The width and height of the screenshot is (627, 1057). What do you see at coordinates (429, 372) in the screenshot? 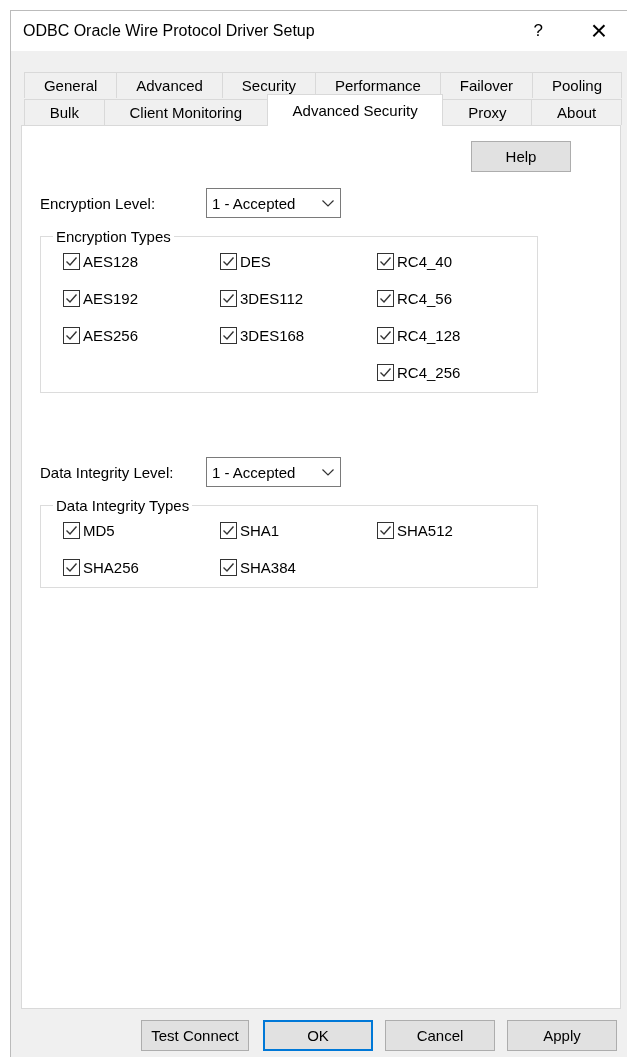
I see `checkbox-label: RC4_256` at bounding box center [429, 372].